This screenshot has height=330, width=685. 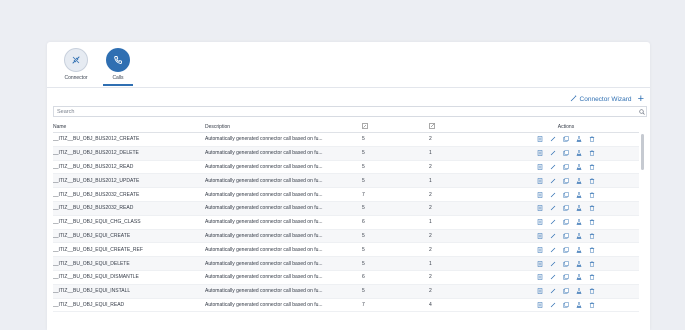 What do you see at coordinates (129, 127) in the screenshot?
I see `header-name: Name` at bounding box center [129, 127].